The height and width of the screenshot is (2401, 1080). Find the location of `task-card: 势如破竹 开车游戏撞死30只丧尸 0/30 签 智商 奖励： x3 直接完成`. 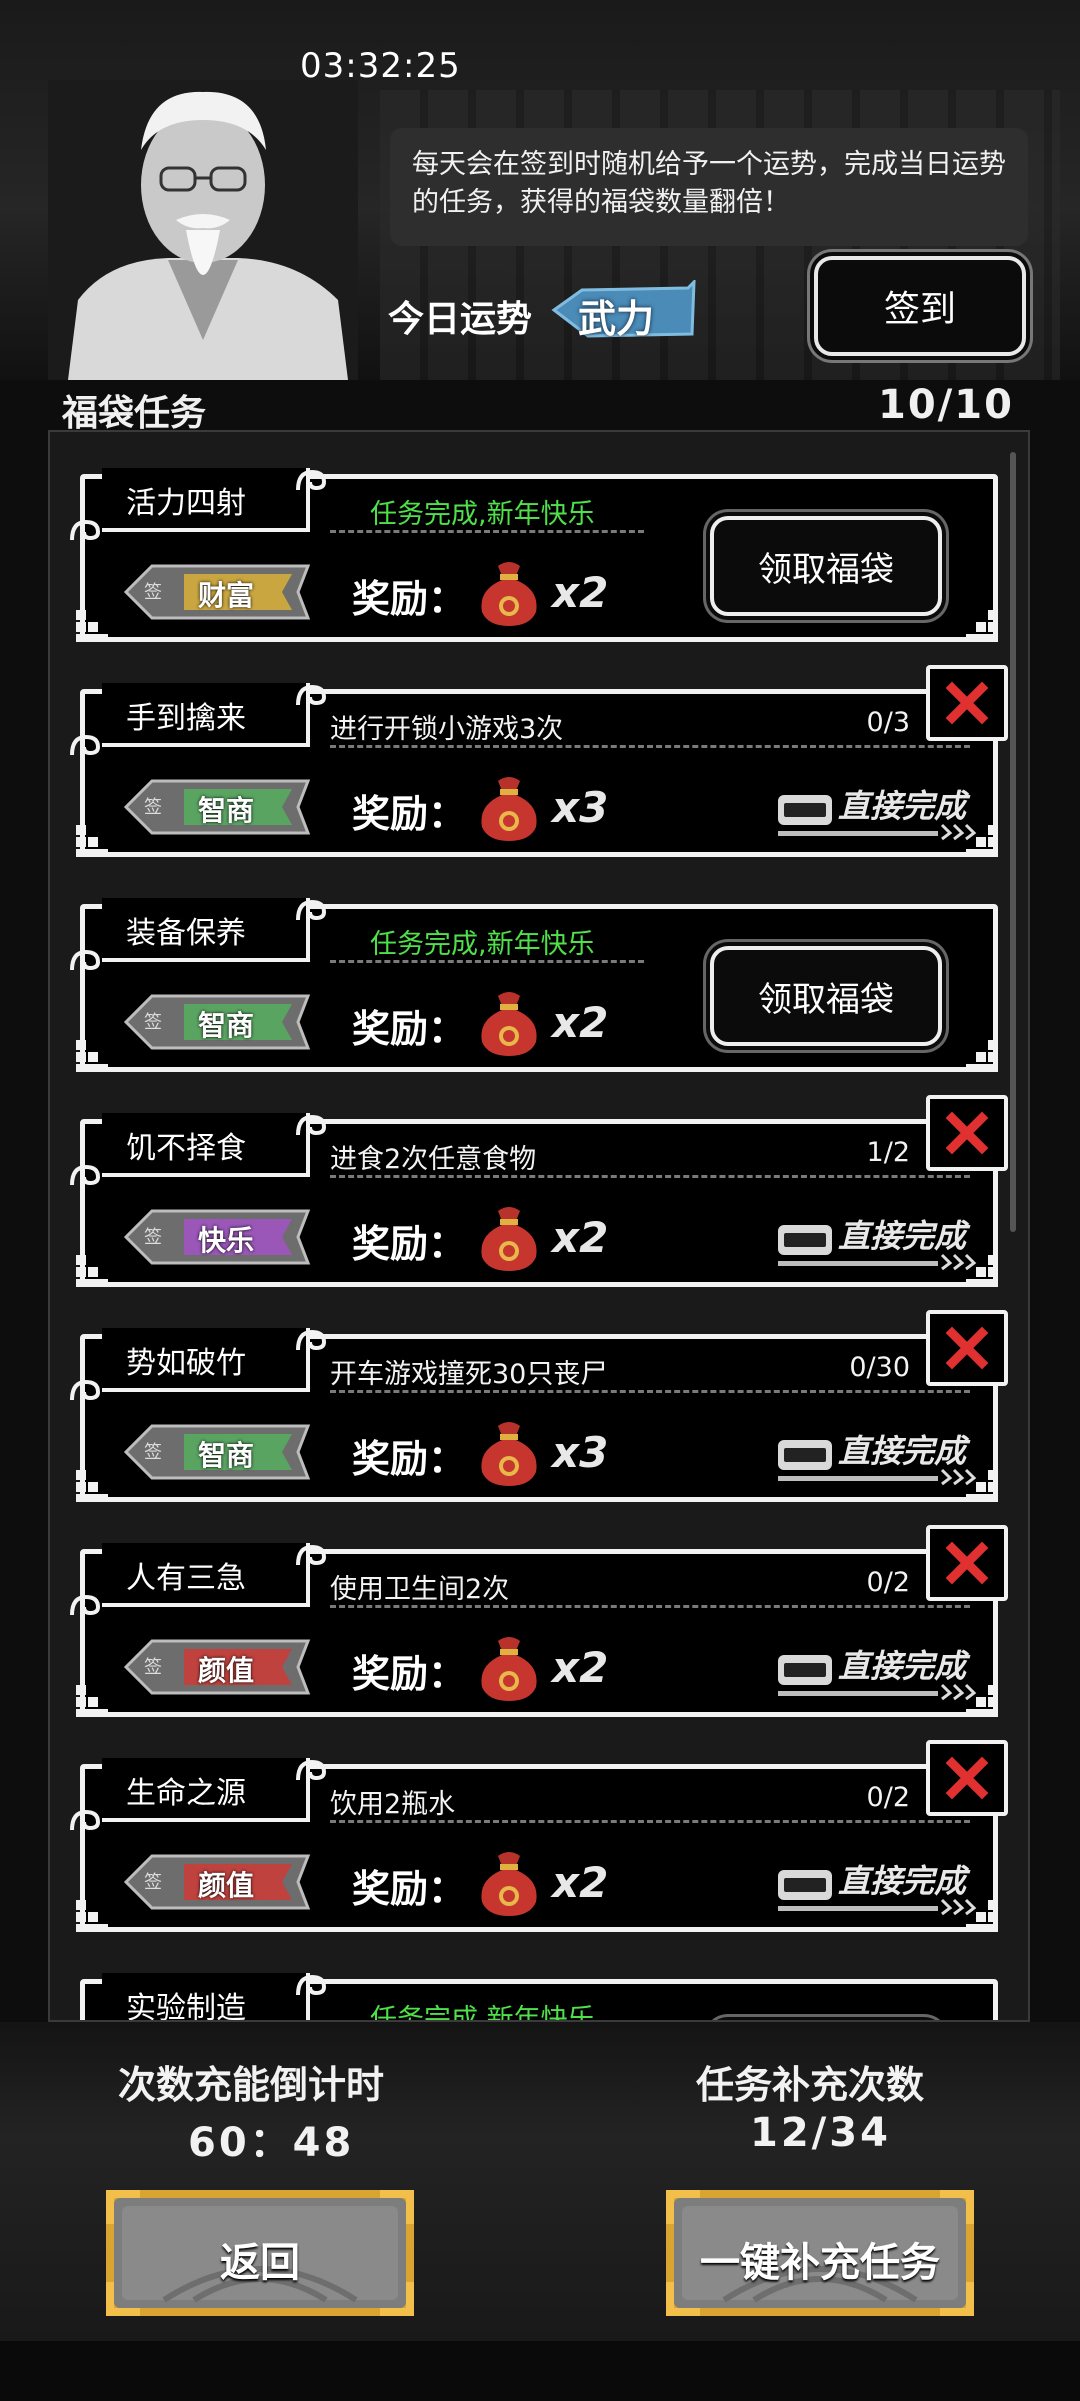

task-card: 势如破竹 开车游戏撞死30只丧尸 0/30 签 智商 奖励： x3 直接完成 is located at coordinates (539, 1407).